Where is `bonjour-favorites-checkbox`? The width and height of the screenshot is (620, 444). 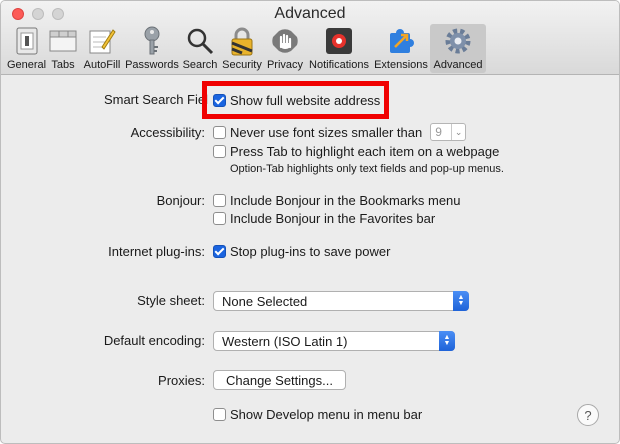
bonjour-favorites-checkbox is located at coordinates (219, 218).